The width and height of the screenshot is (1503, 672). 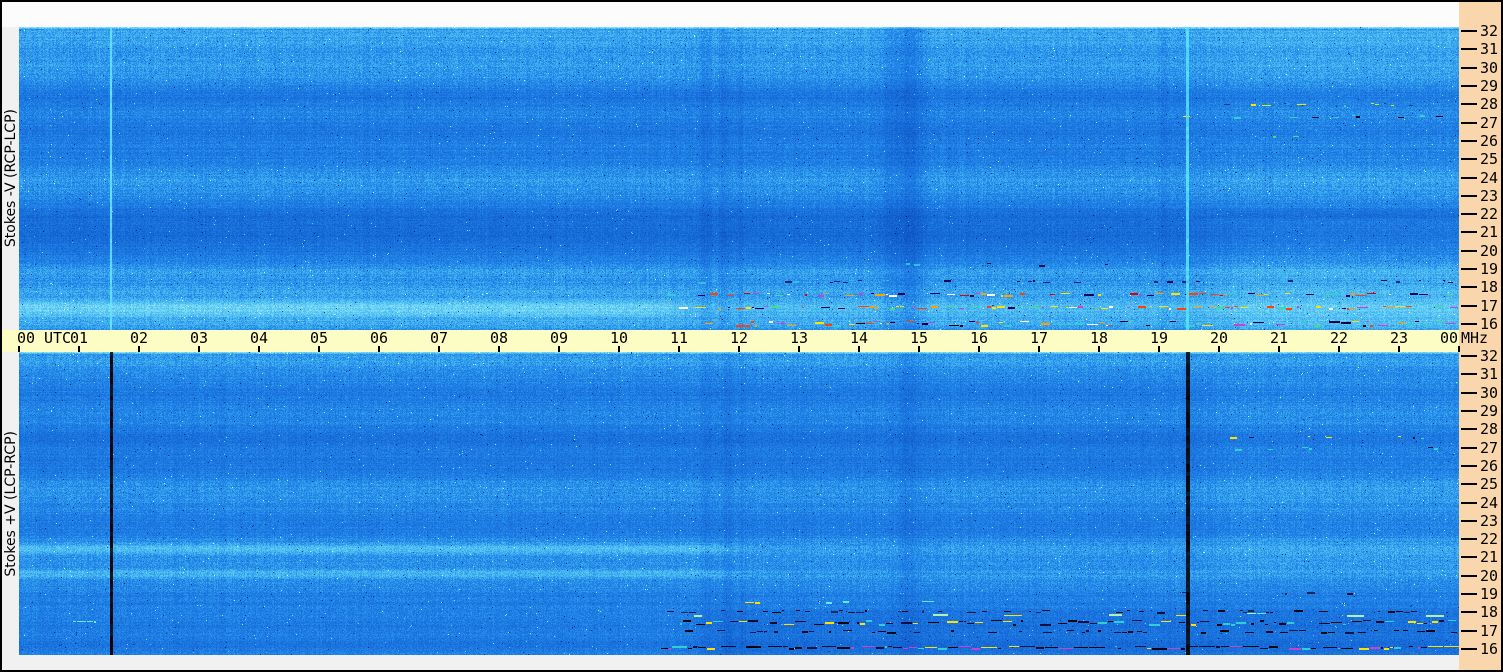 What do you see at coordinates (799, 338) in the screenshot?
I see `time-tick-label: 13` at bounding box center [799, 338].